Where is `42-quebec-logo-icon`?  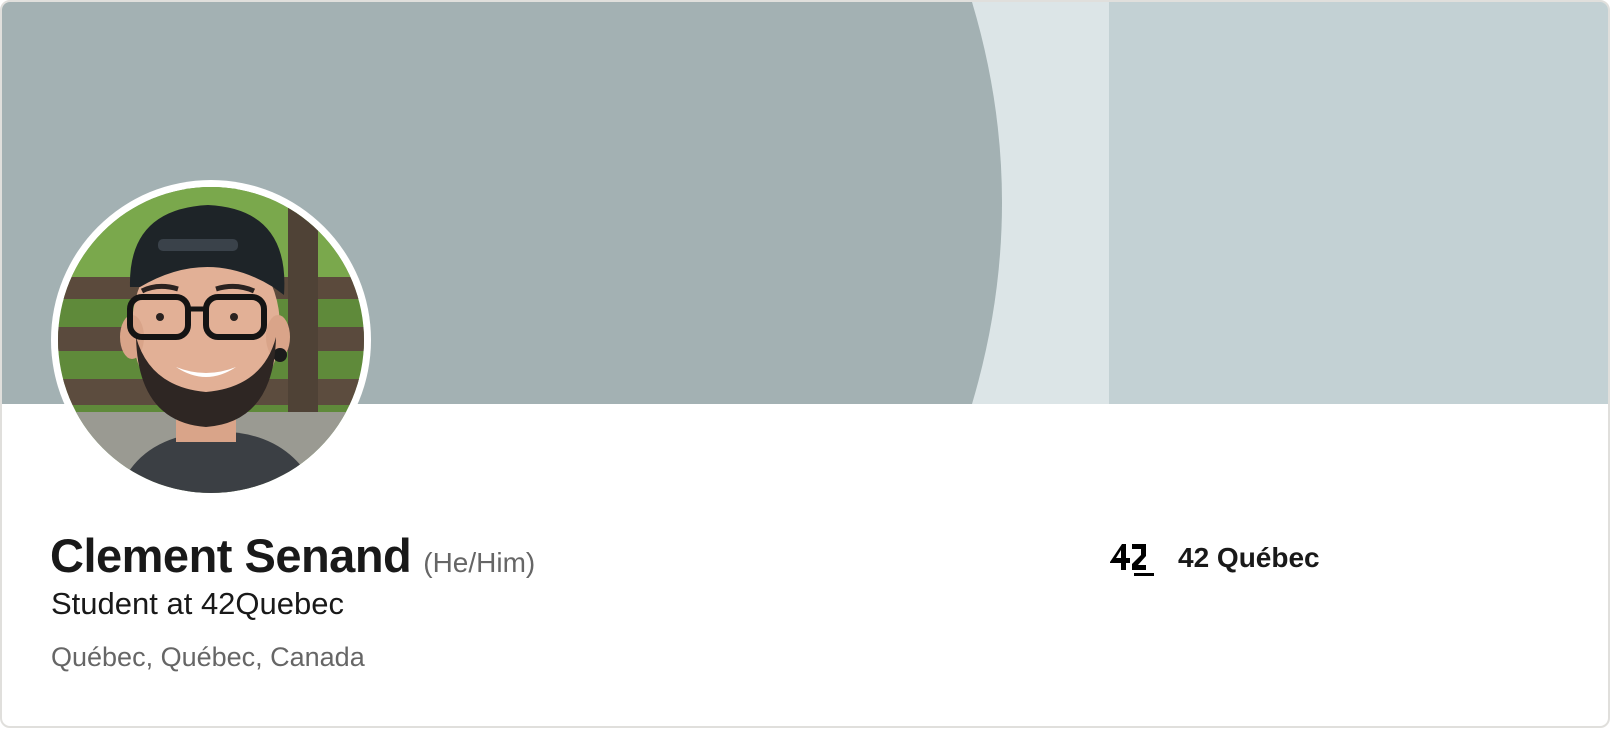 42-quebec-logo-icon is located at coordinates (1132, 560).